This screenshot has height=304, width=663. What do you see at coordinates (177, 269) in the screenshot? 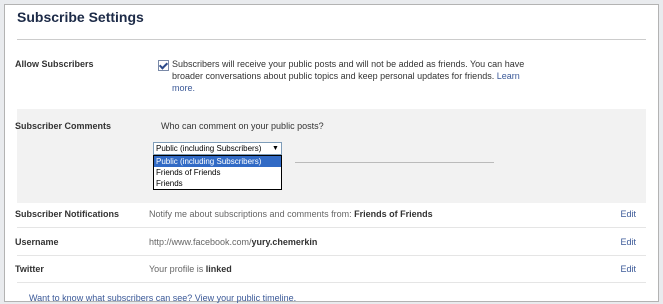
I see `twitter-prefix: Your profile is` at bounding box center [177, 269].